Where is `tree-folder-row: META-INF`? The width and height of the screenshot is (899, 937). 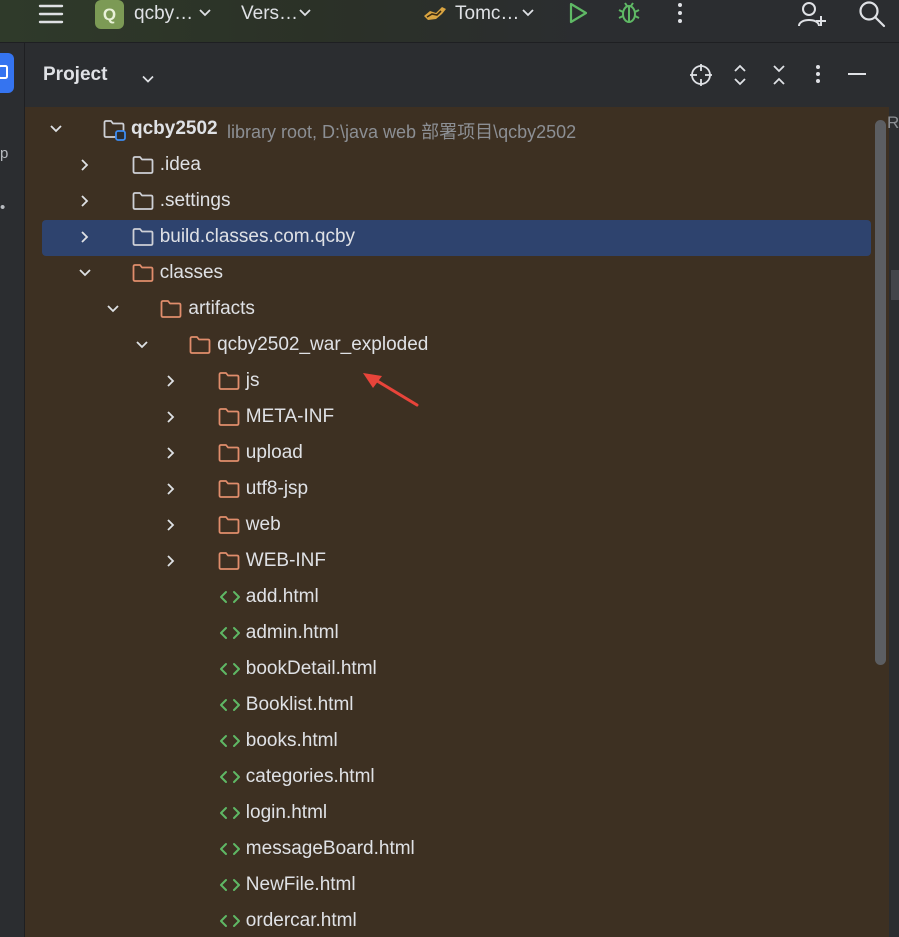
tree-folder-row: META-INF is located at coordinates (449, 418).